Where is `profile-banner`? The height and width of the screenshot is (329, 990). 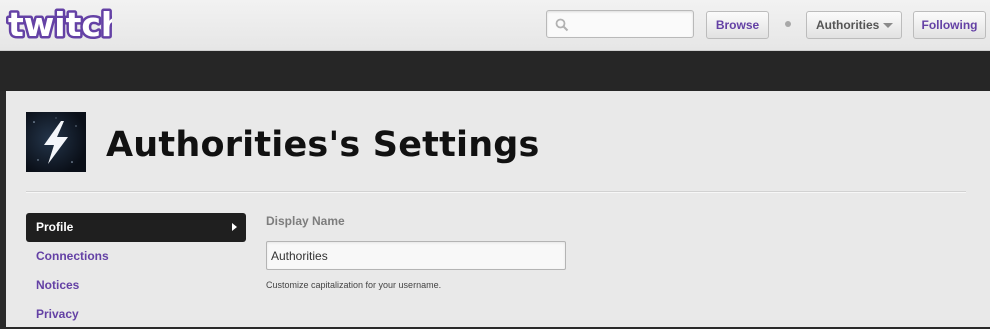 profile-banner is located at coordinates (495, 71).